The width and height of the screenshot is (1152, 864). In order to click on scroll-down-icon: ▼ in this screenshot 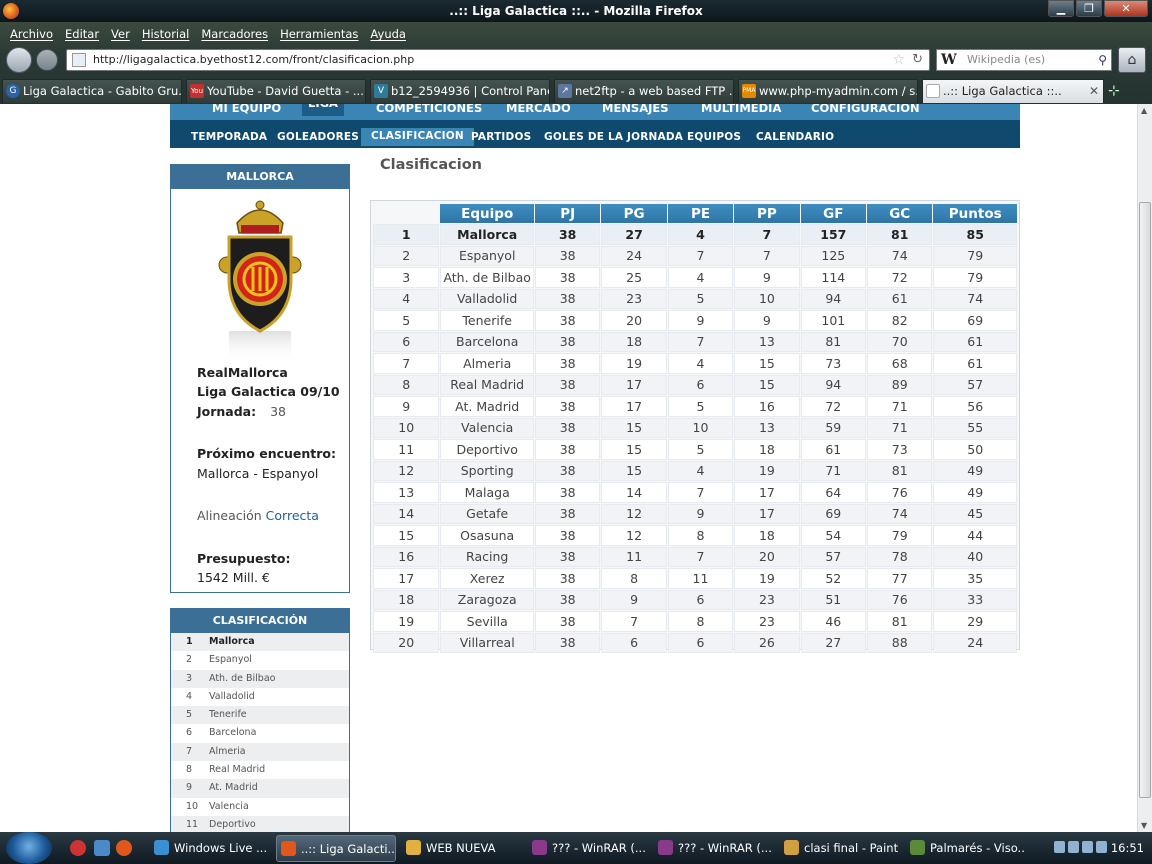, I will do `click(1144, 825)`.